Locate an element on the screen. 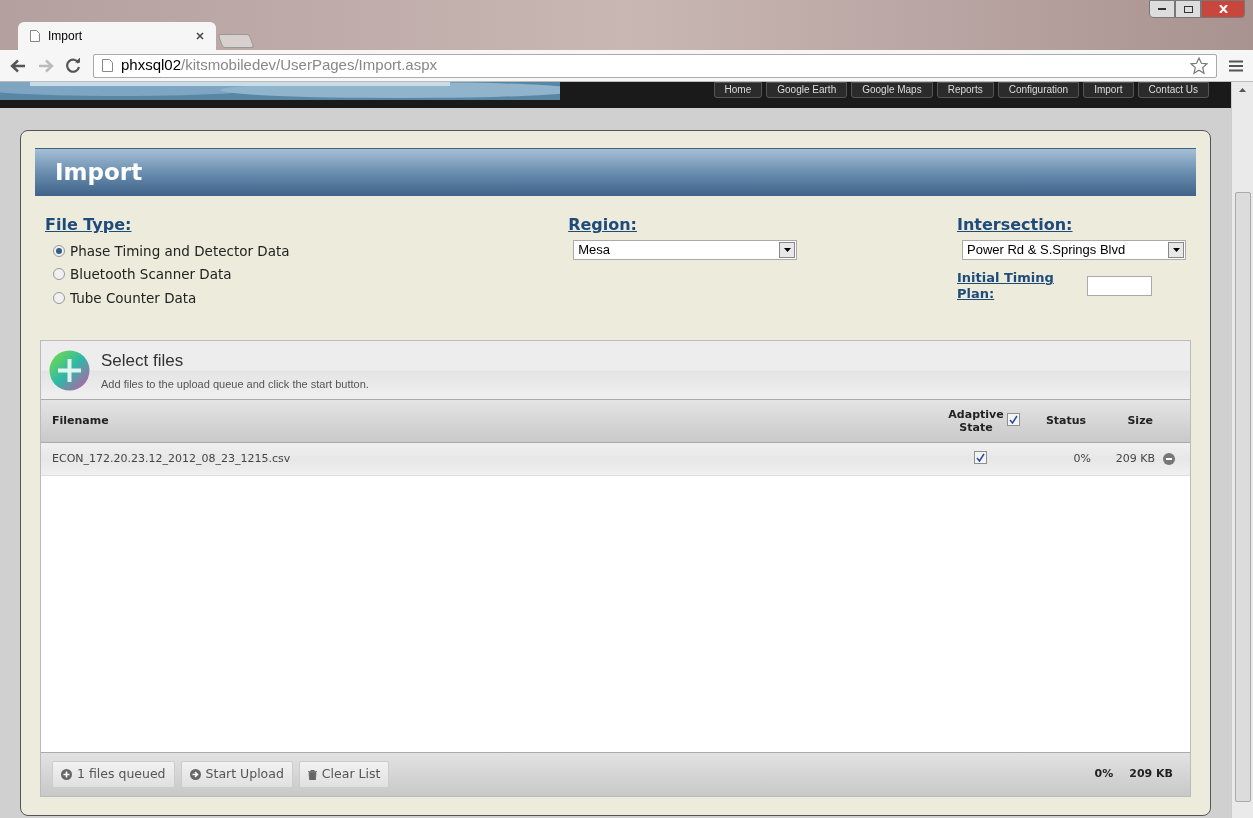  back-icon is located at coordinates (18, 65).